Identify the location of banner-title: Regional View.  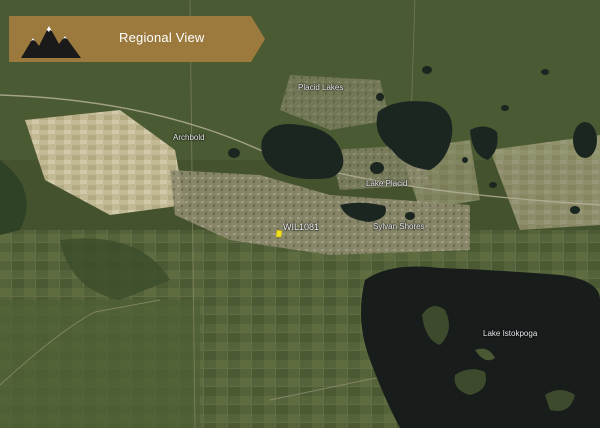
(162, 37).